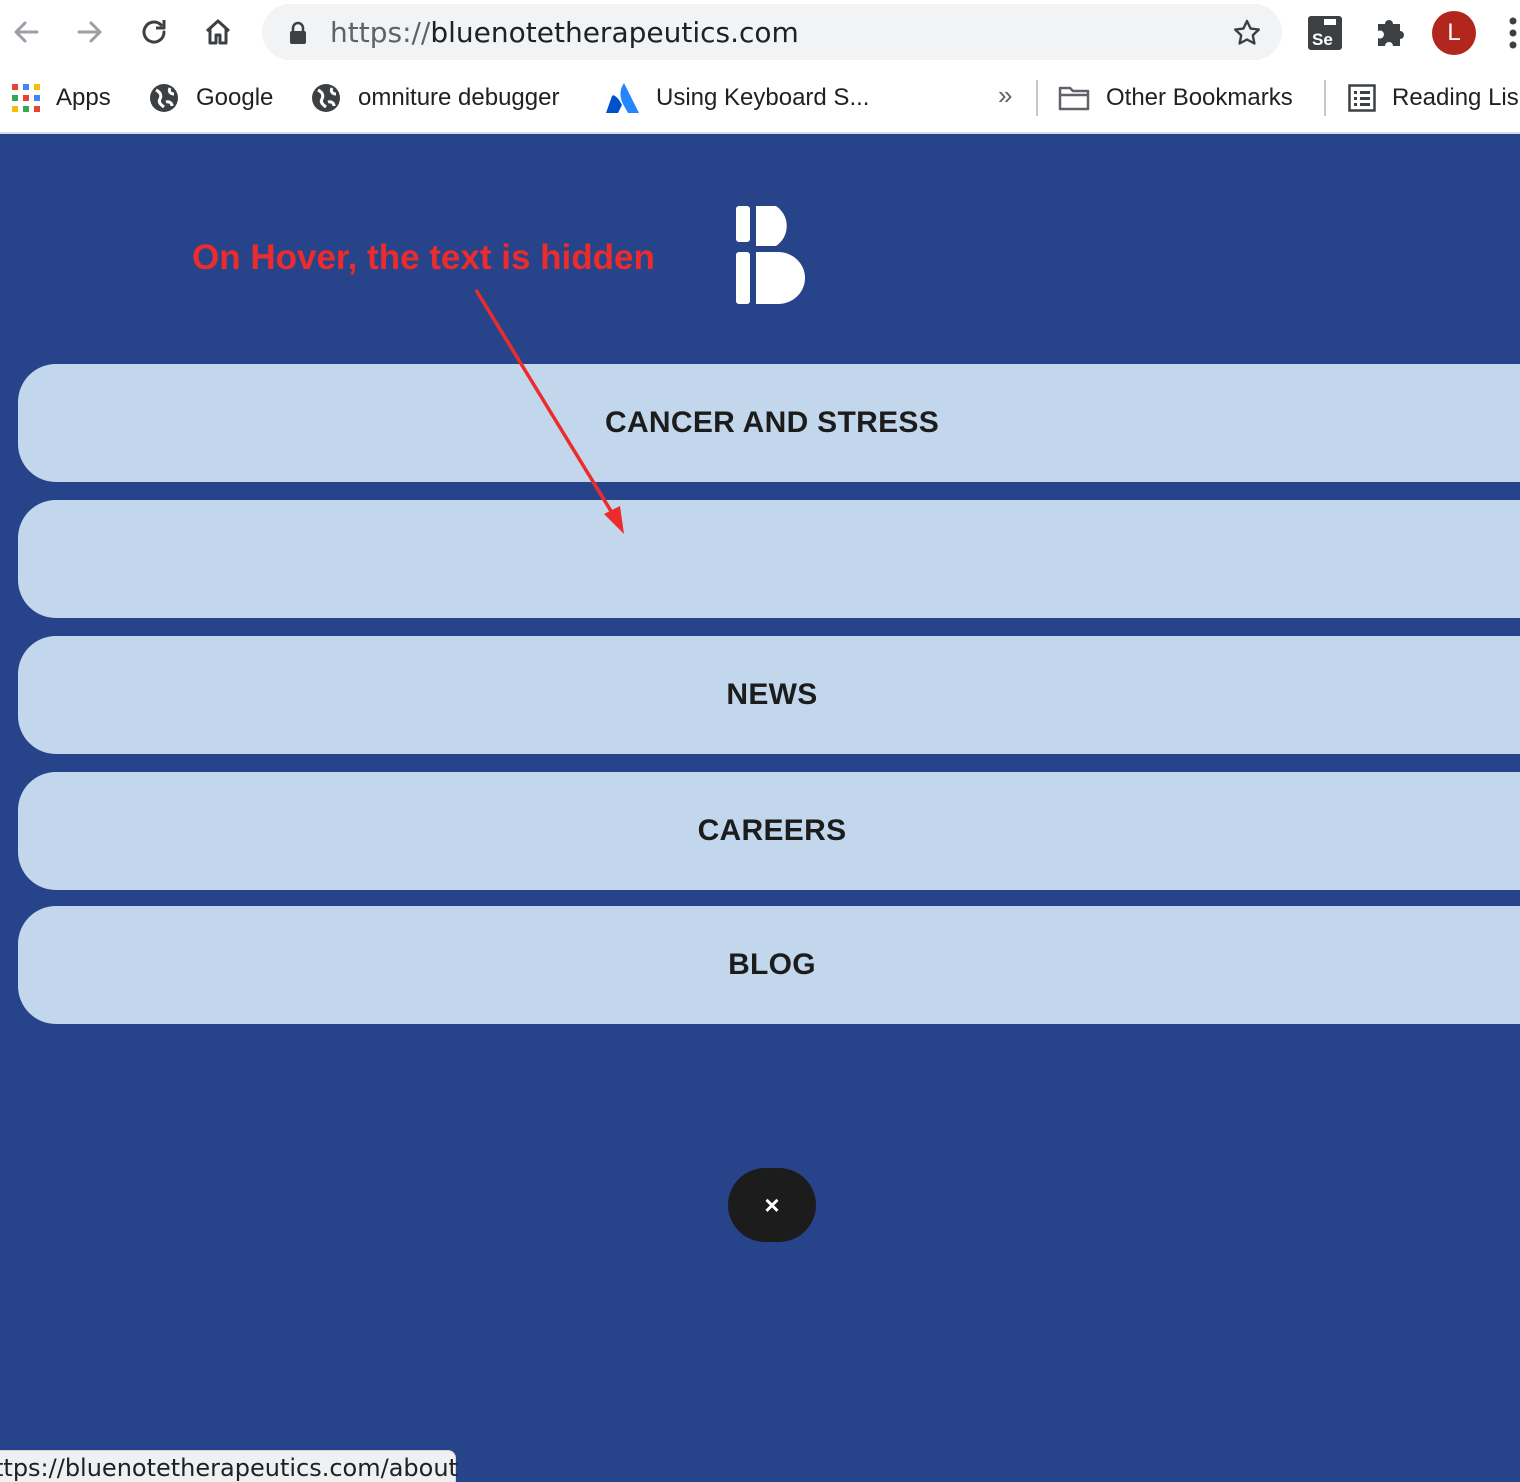 The image size is (1520, 1482). What do you see at coordinates (26, 98) in the screenshot?
I see `apps-grid-icon` at bounding box center [26, 98].